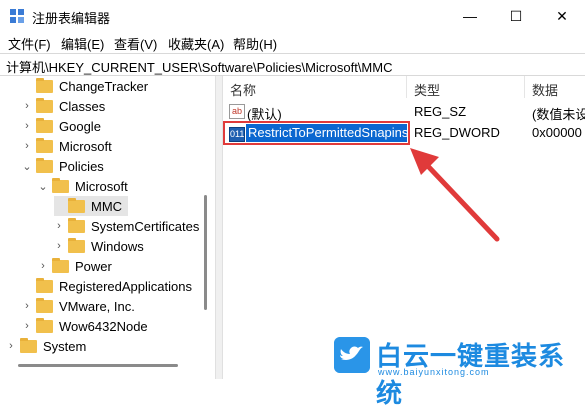  I want to click on annotation-arrow-icon, so click(455, 195).